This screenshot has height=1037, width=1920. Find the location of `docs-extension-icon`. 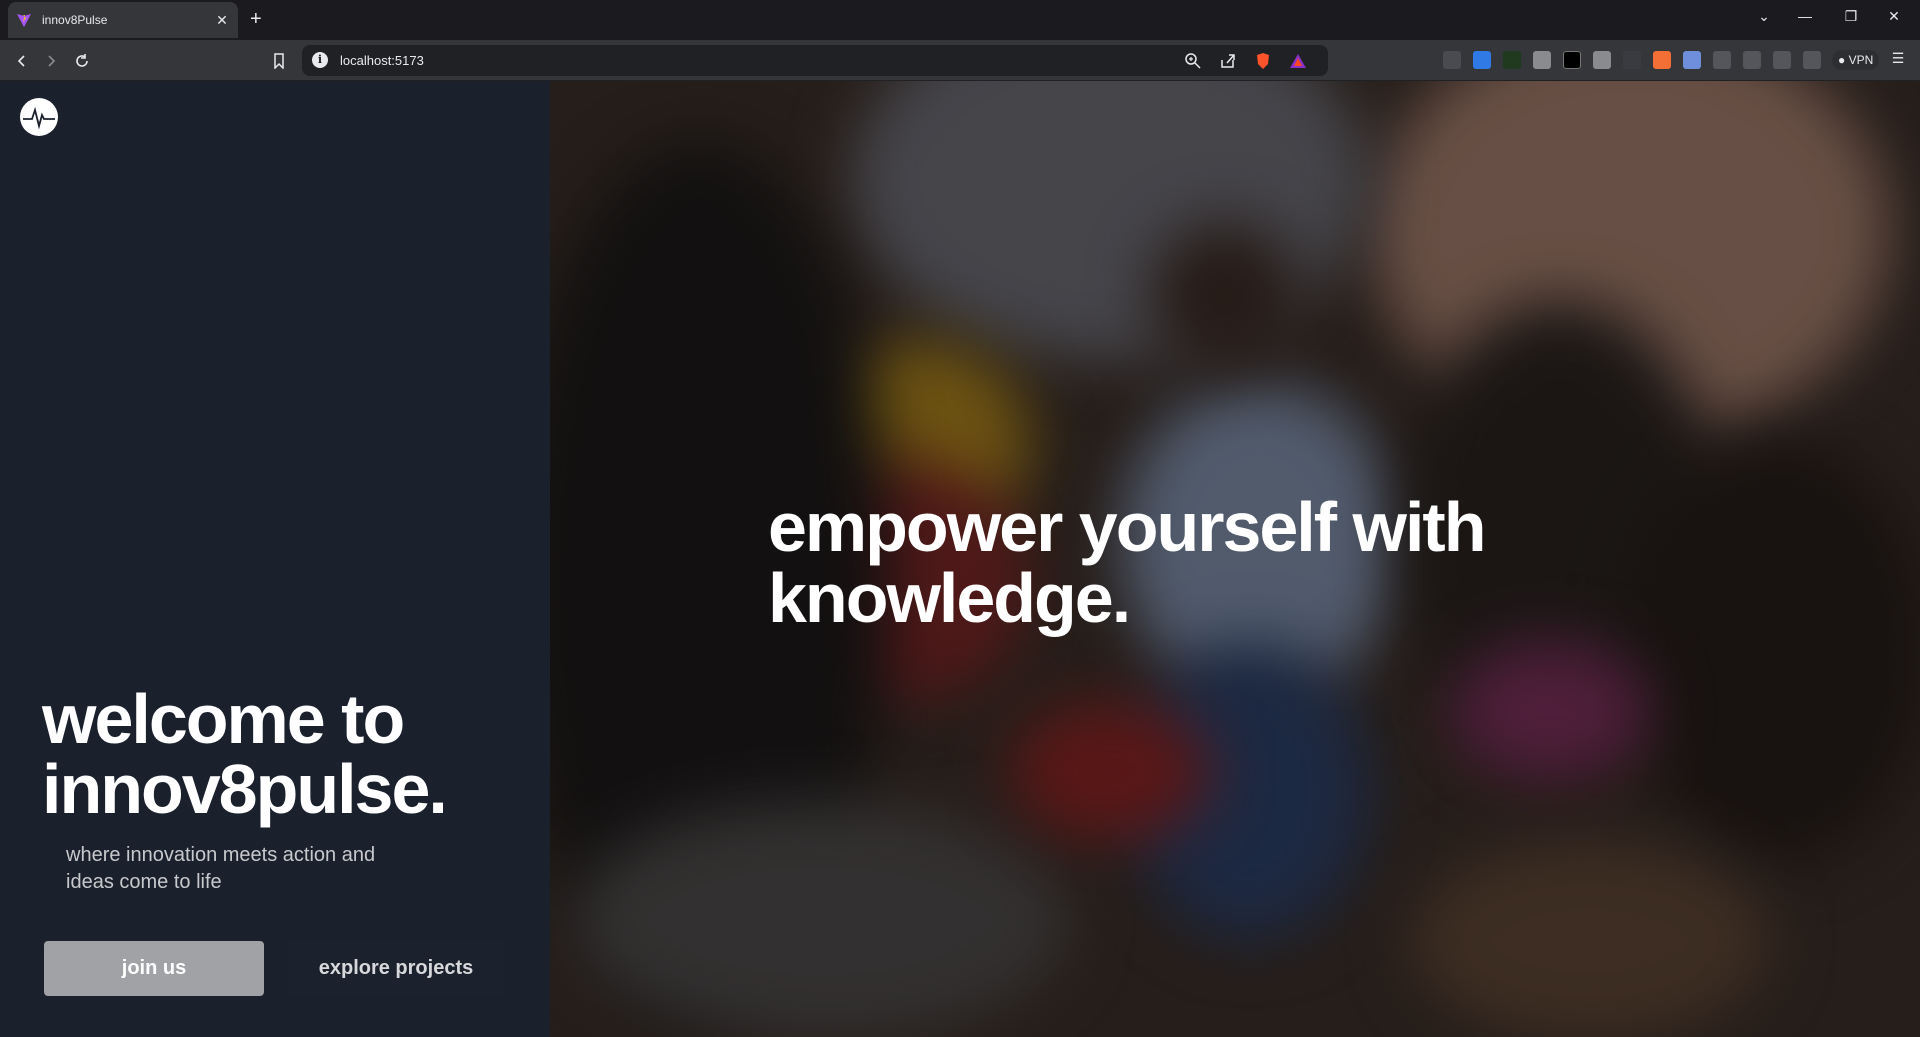

docs-extension-icon is located at coordinates (1482, 60).